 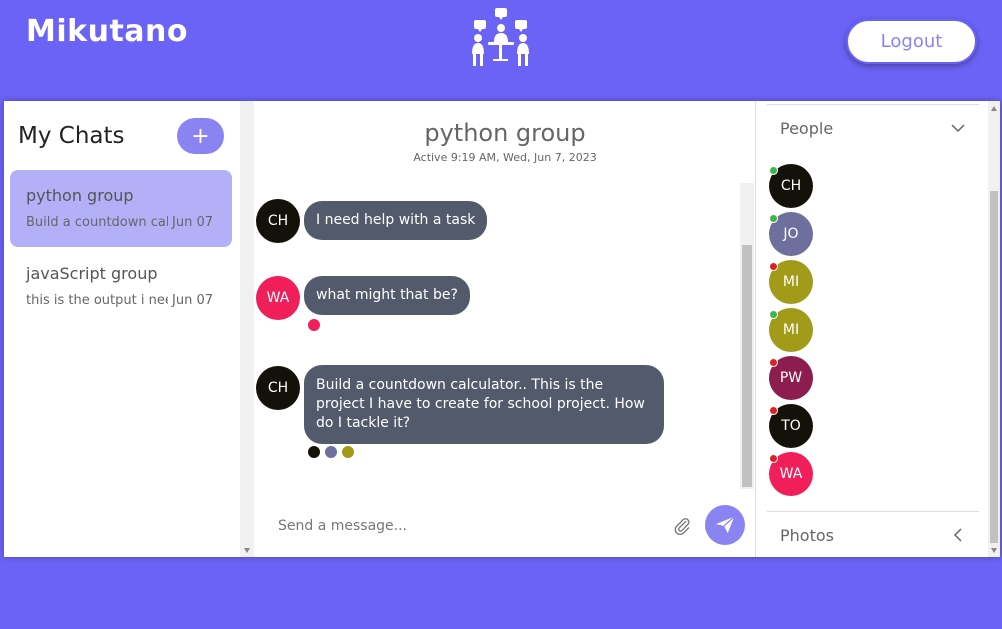 What do you see at coordinates (92, 273) in the screenshot?
I see `chat-name: javaScript group` at bounding box center [92, 273].